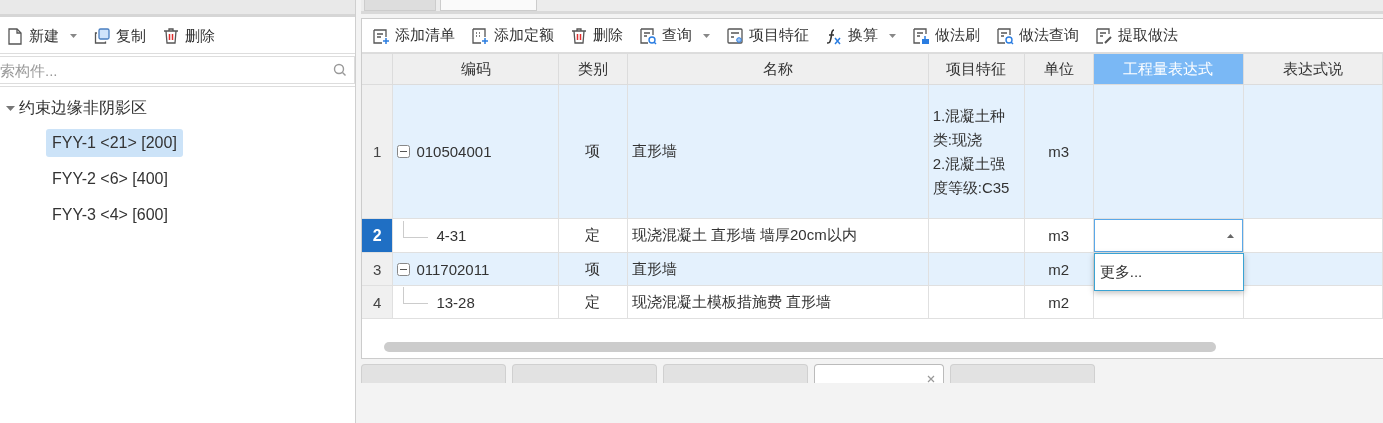 This screenshot has height=423, width=1383. What do you see at coordinates (10, 108) in the screenshot?
I see `expand-triangle-icon` at bounding box center [10, 108].